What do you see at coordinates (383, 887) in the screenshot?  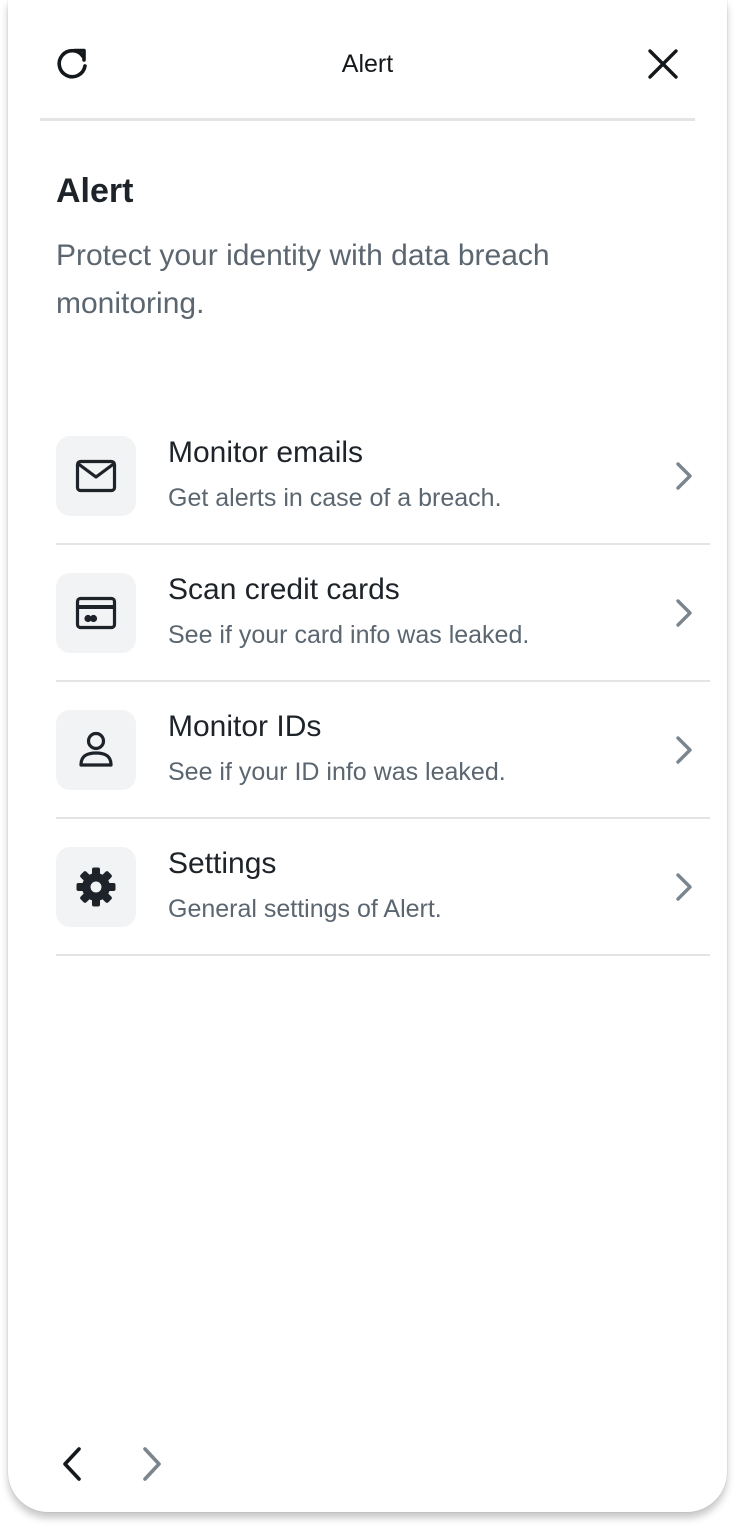 I see `list-item-settings: Settings General settings of Alert.` at bounding box center [383, 887].